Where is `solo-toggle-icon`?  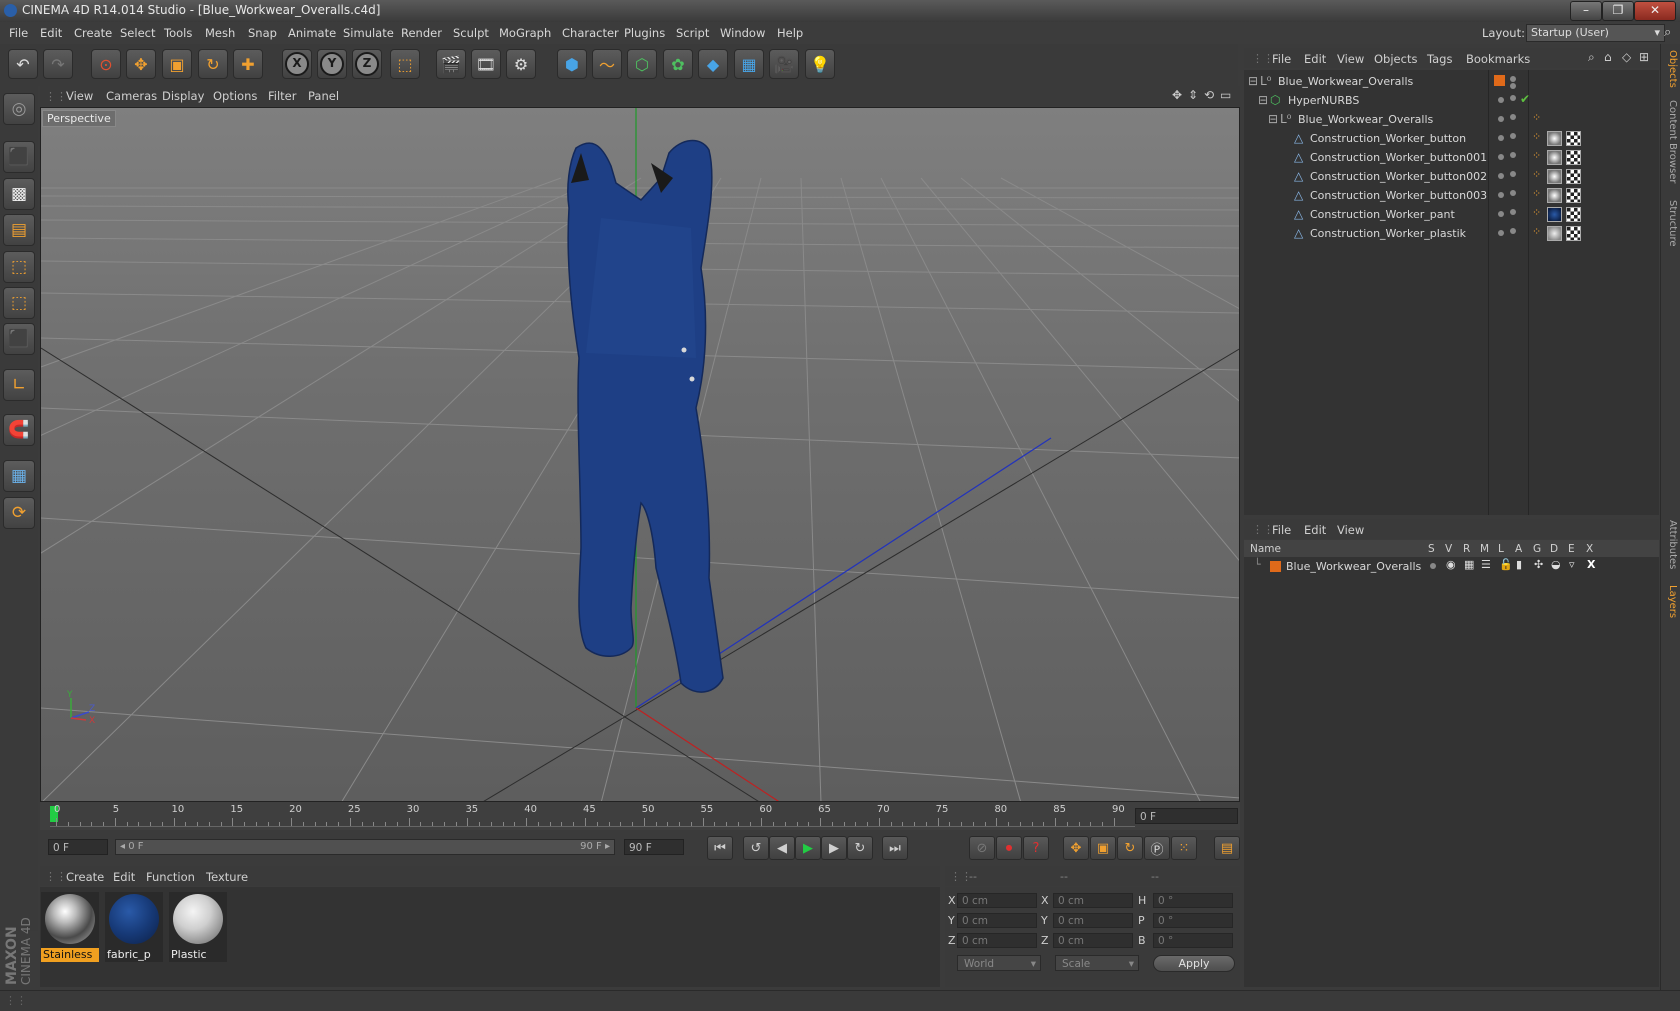
solo-toggle-icon is located at coordinates (1433, 566).